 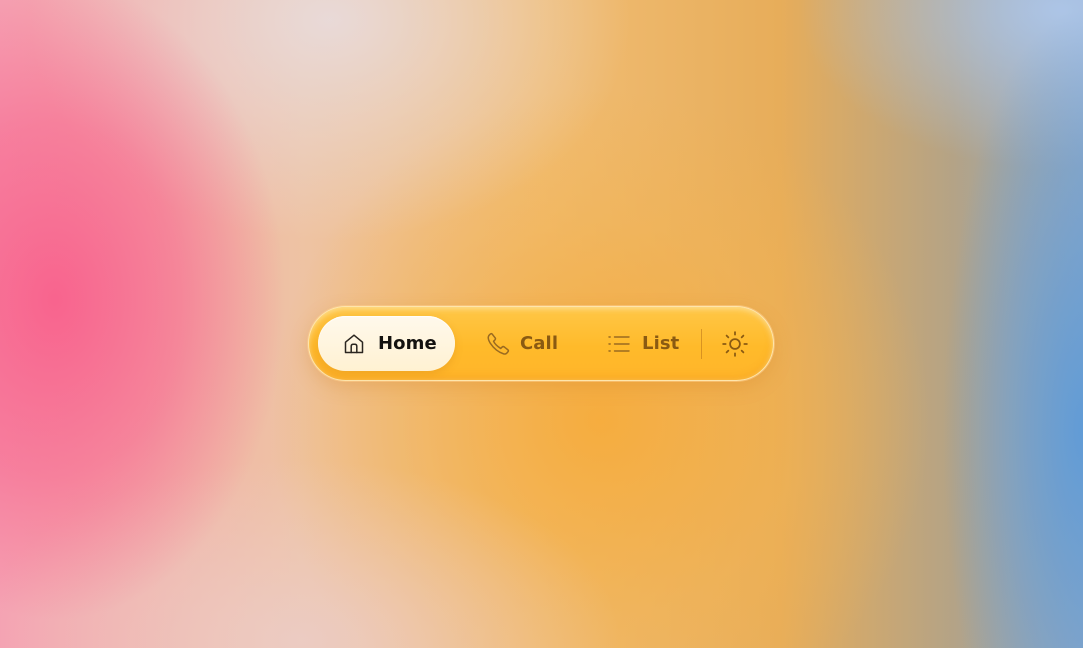 I want to click on phone-icon, so click(x=498, y=344).